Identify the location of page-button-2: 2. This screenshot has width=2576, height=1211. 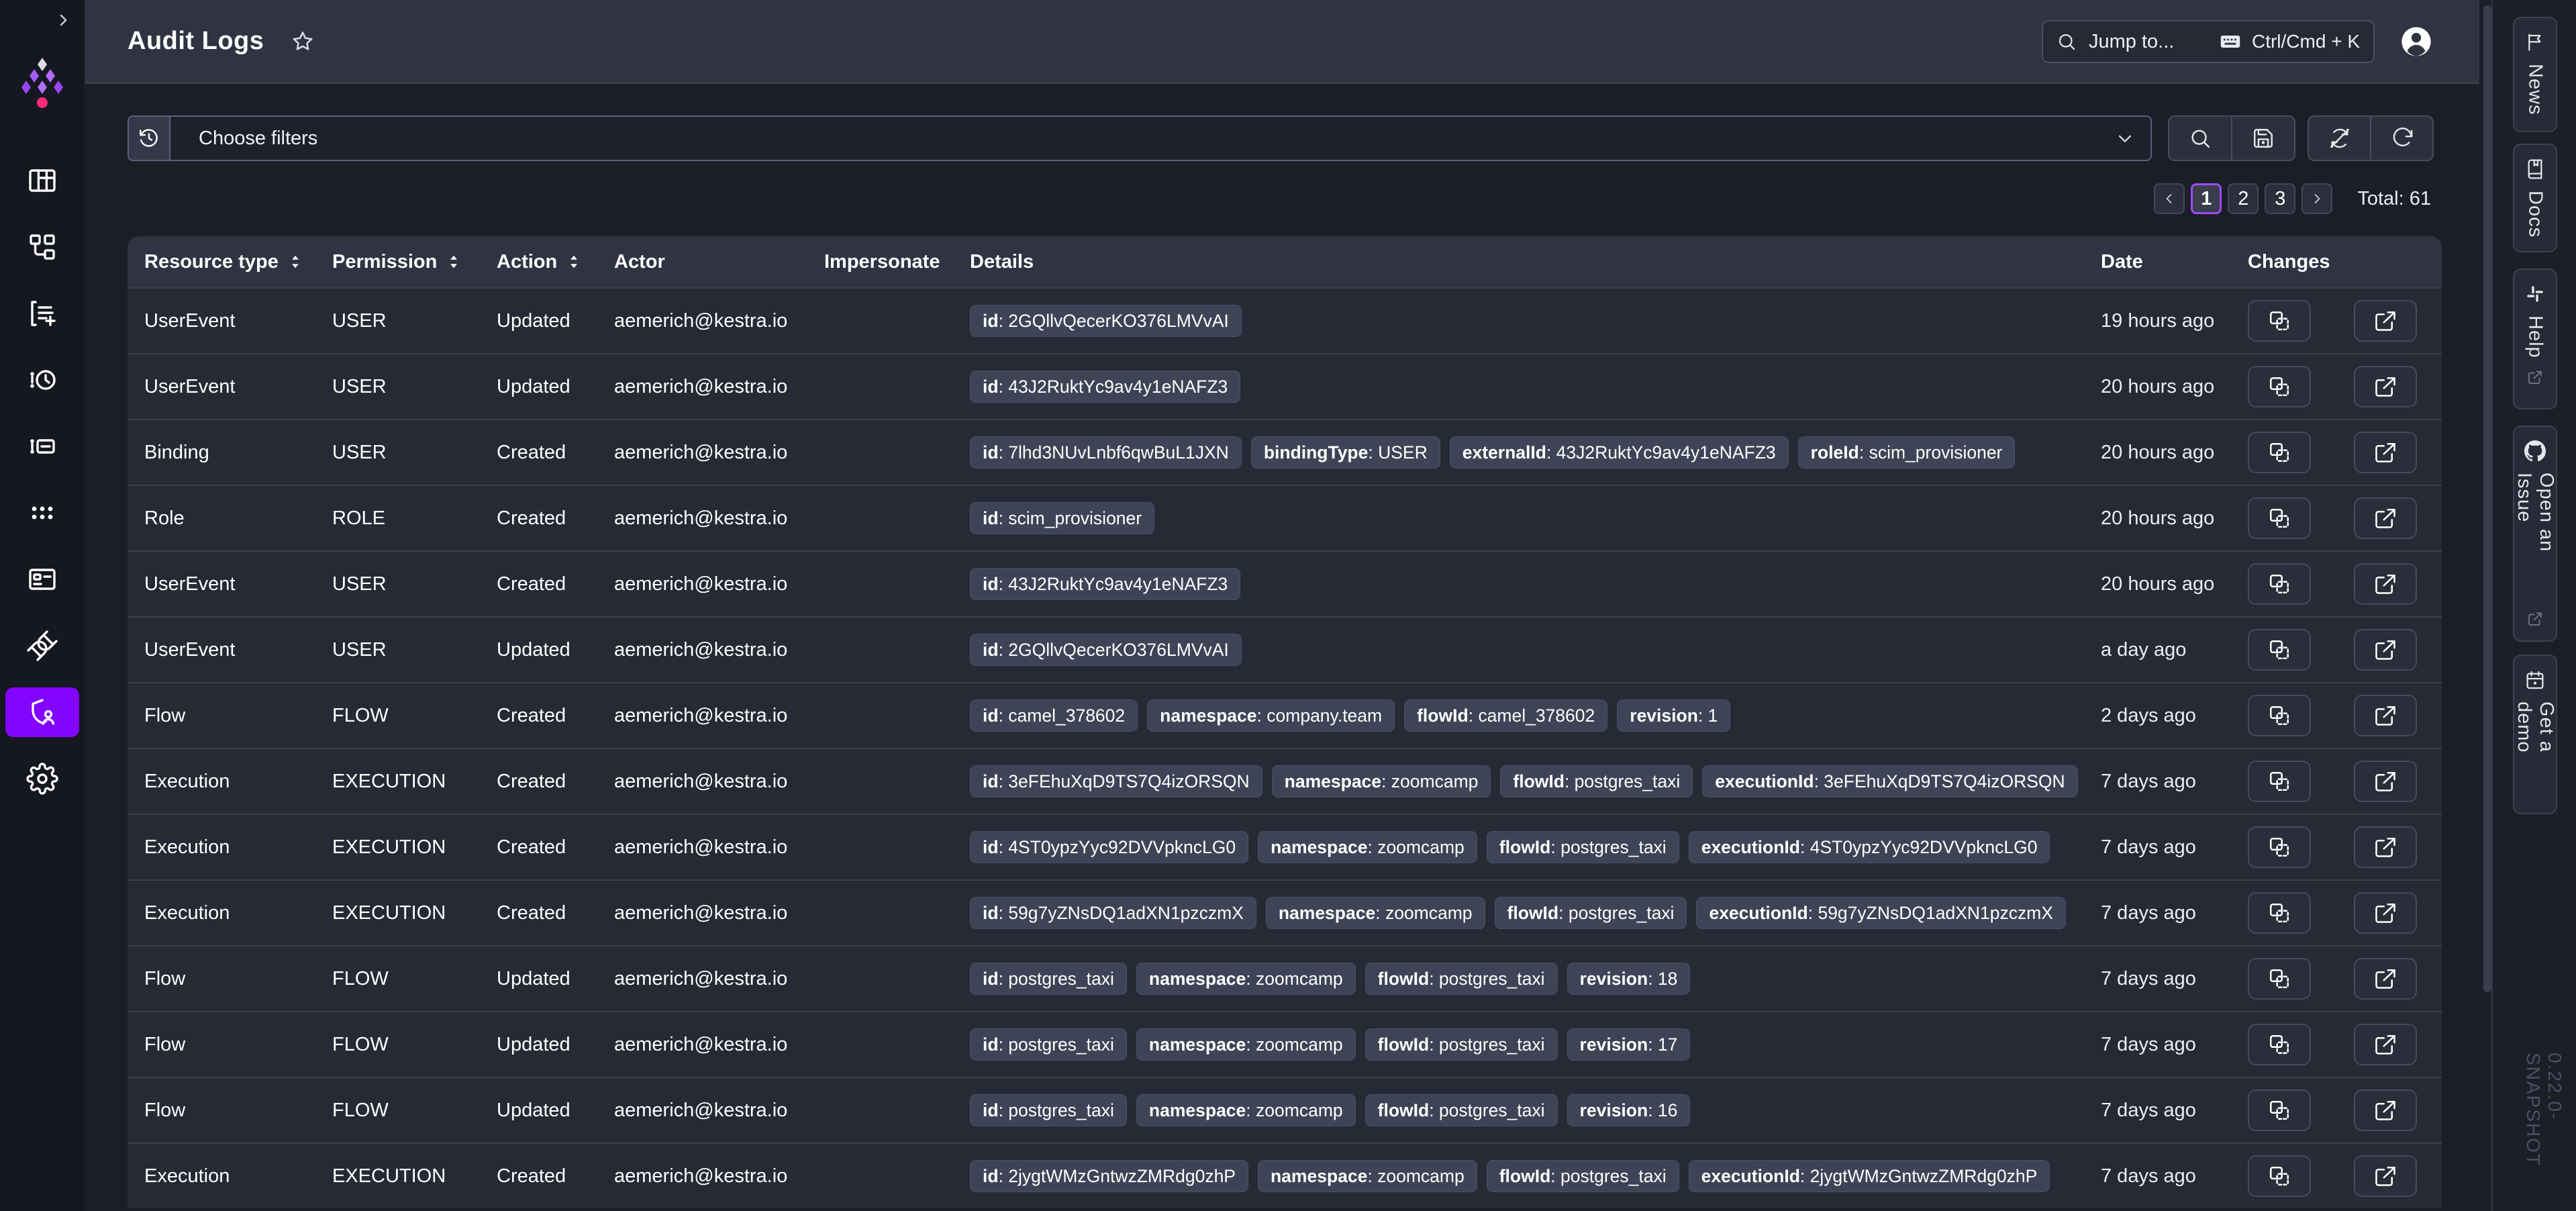
(2243, 198).